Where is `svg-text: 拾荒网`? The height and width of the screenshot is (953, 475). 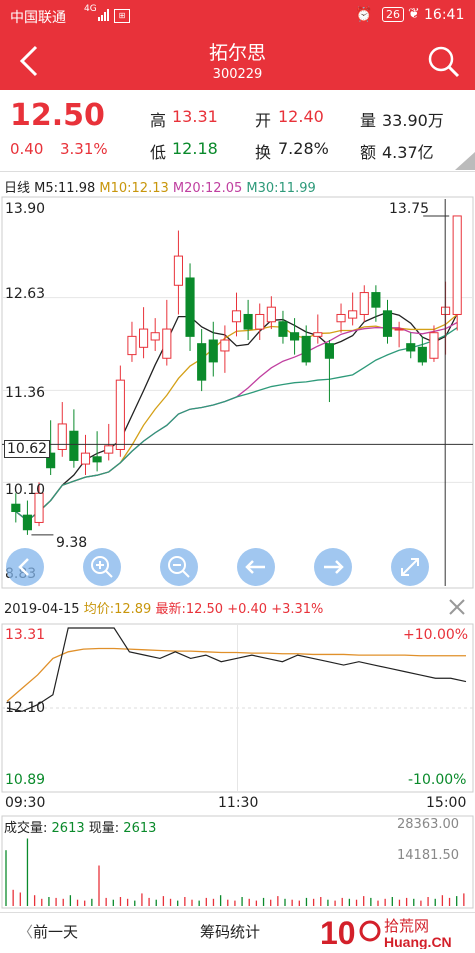 svg-text: 拾荒网 is located at coordinates (406, 926).